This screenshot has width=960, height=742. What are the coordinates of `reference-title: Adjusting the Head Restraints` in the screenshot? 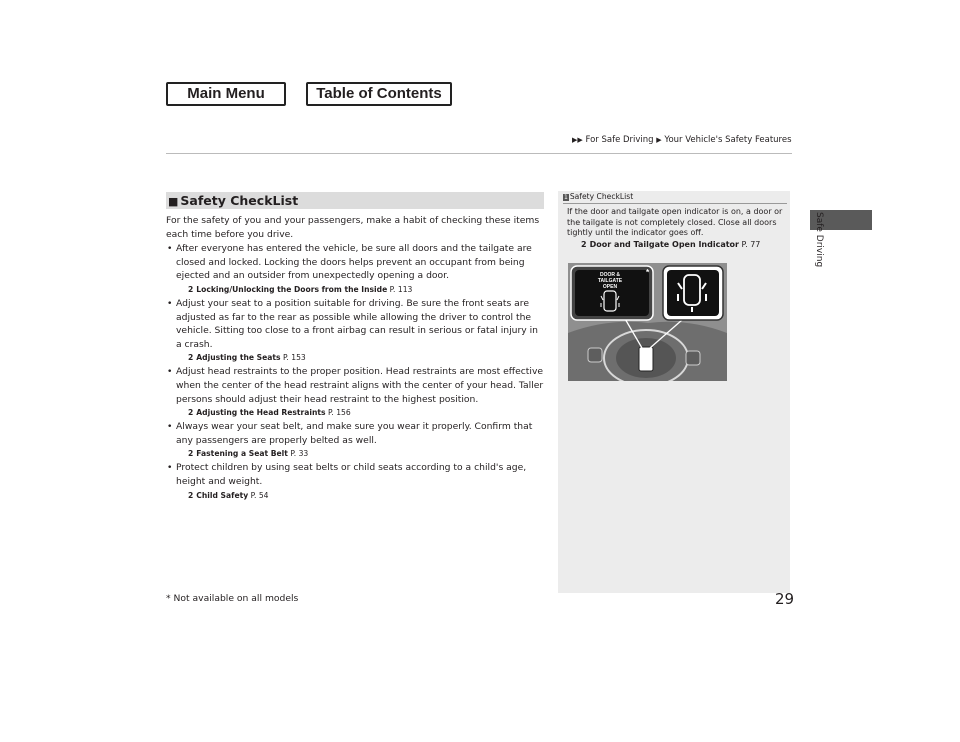 It's located at (261, 413).